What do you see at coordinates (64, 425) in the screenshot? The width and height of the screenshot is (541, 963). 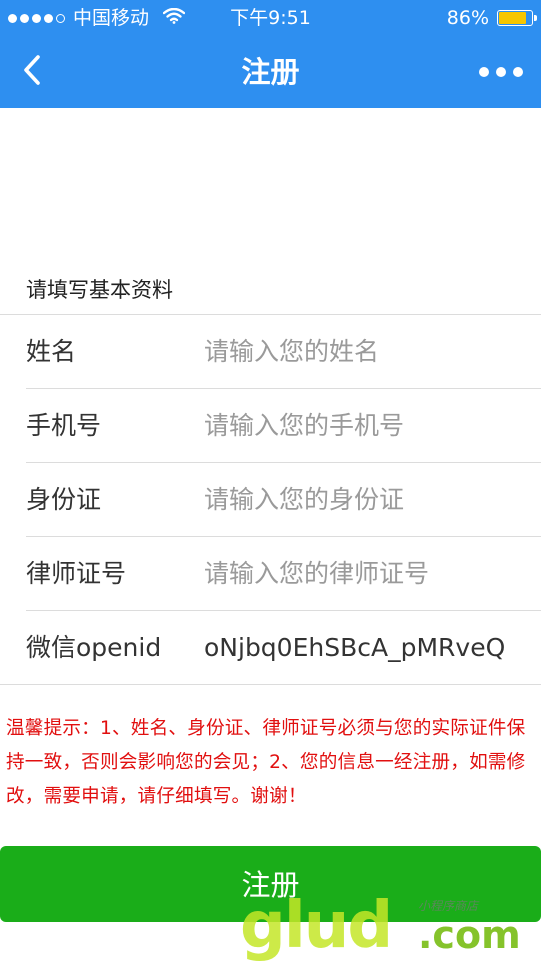 I see `field-label-phone: 手机号` at bounding box center [64, 425].